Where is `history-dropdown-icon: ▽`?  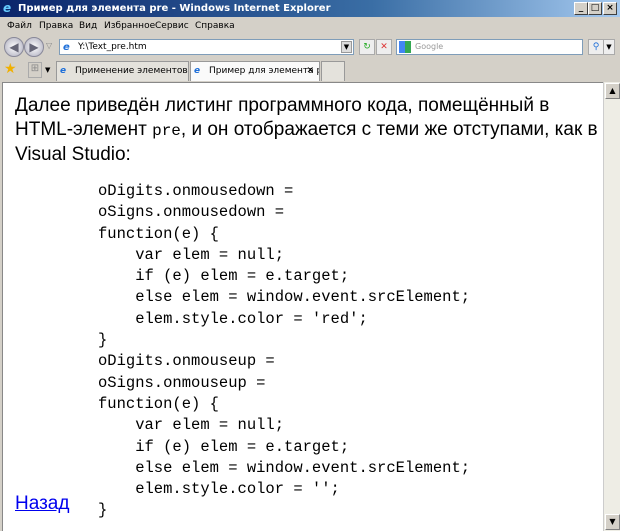 history-dropdown-icon: ▽ is located at coordinates (49, 45).